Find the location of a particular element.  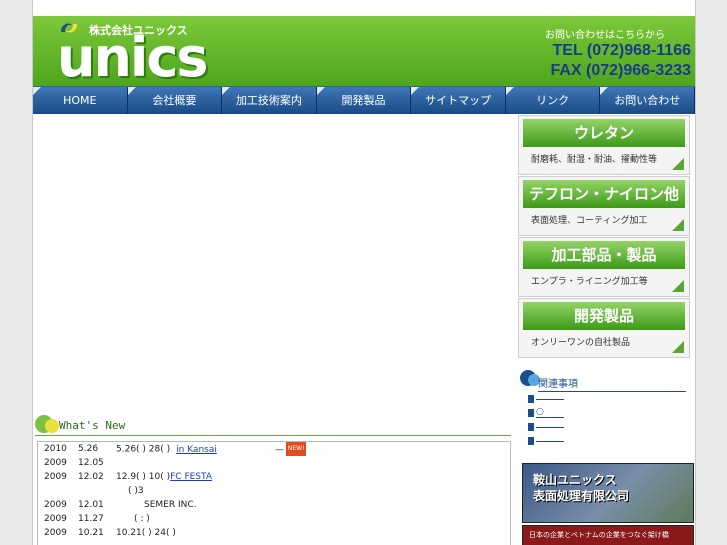

new-badge: NEW! is located at coordinates (296, 449).